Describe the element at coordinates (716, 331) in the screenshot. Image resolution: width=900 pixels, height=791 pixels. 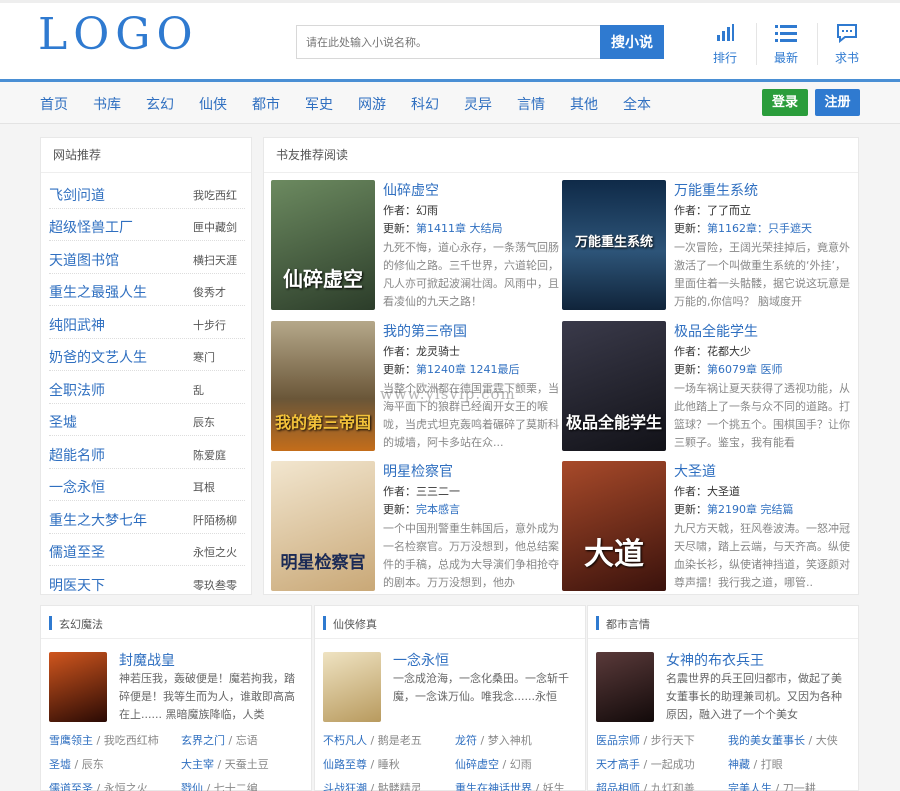
I see `book-title: 极品全能学生` at that location.